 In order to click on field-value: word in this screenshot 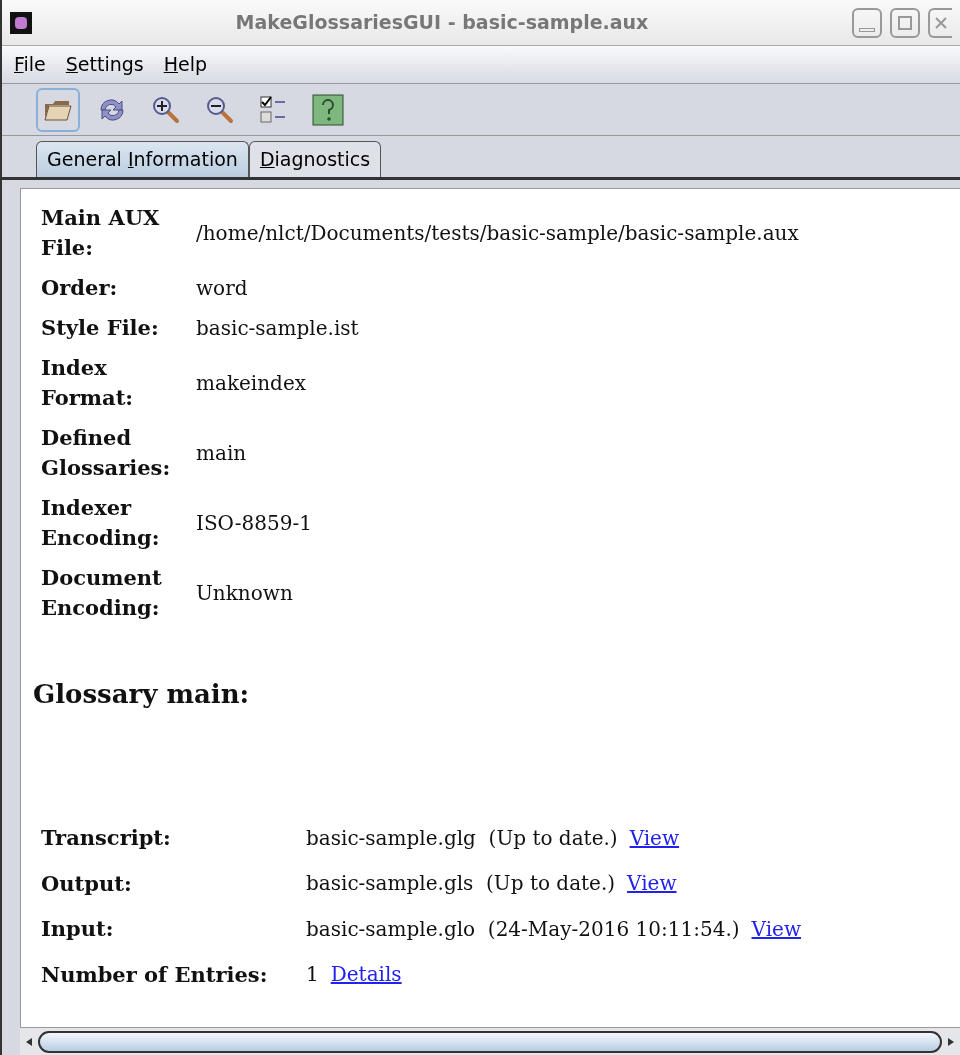, I will do `click(222, 288)`.